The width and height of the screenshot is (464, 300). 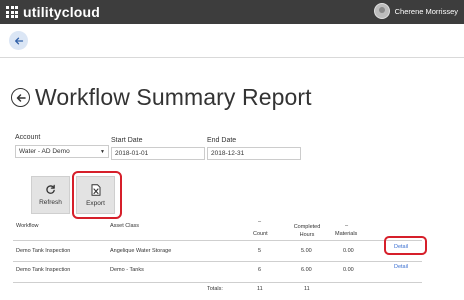 I want to click on header-completed-hours: Completed Hours, so click(x=307, y=231).